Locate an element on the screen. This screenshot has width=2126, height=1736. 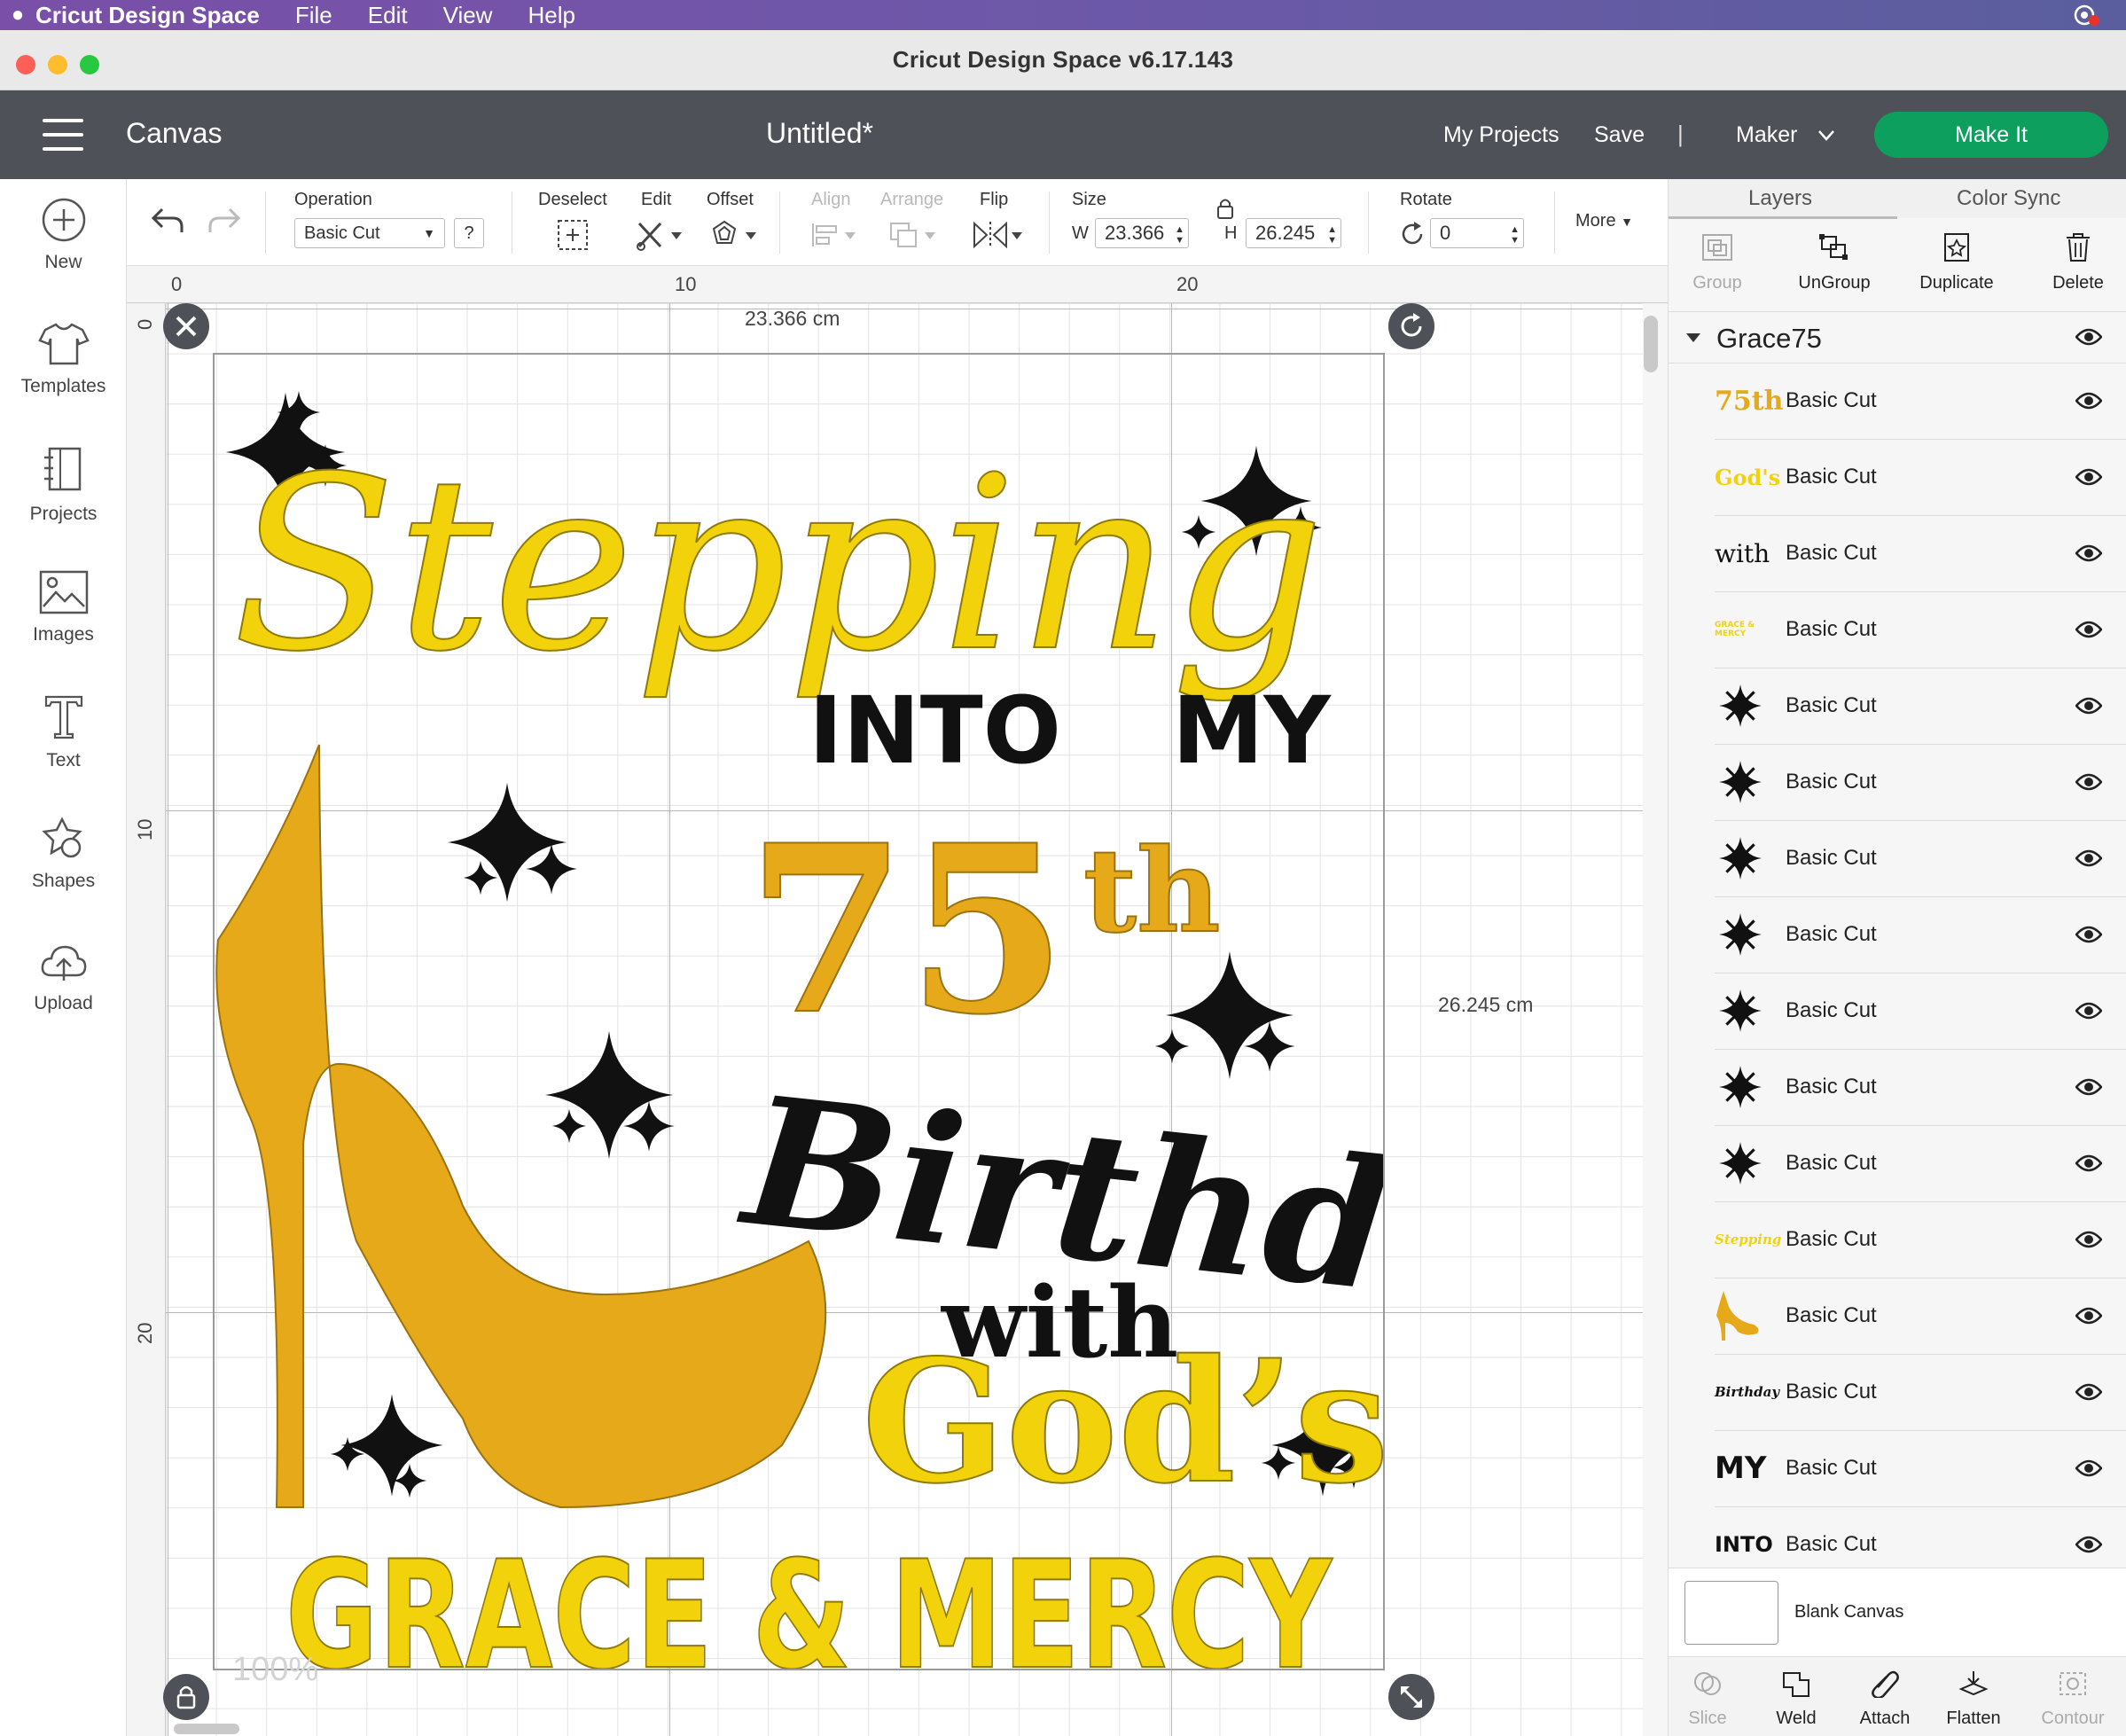
layer-row: 75th Basic Cut is located at coordinates (1898, 402).